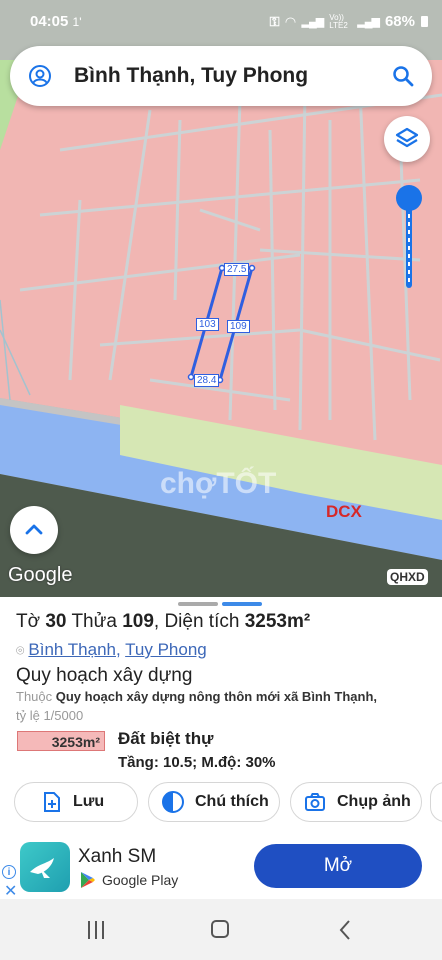  What do you see at coordinates (20, 650) in the screenshot?
I see `location-pin-icon: ⌾` at bounding box center [20, 650].